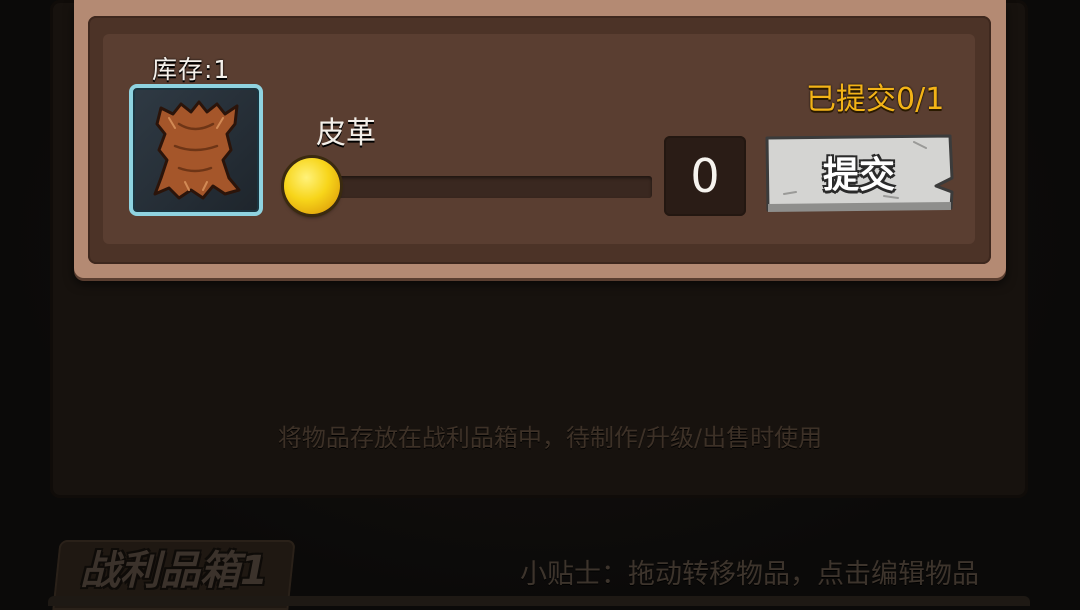 The width and height of the screenshot is (1080, 610). I want to click on quantity-slider-track, so click(476, 187).